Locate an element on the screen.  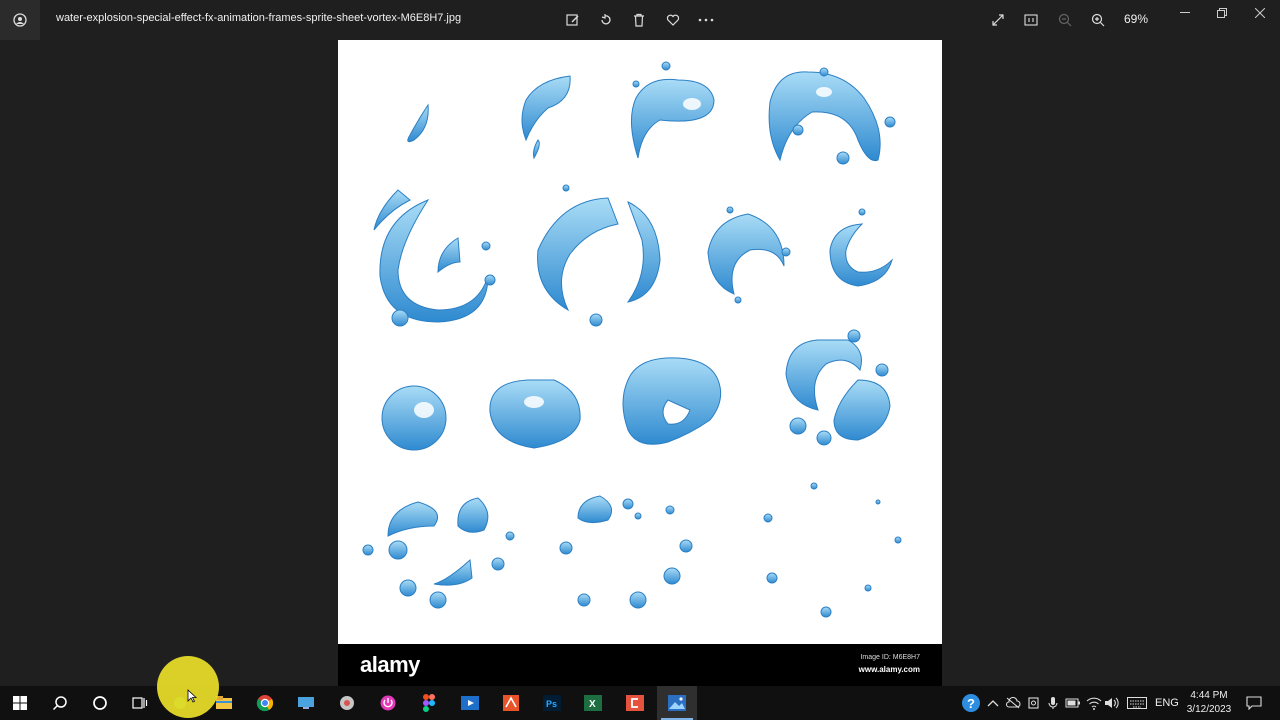
clock-date: 3/12/2023 is located at coordinates (1209, 709).